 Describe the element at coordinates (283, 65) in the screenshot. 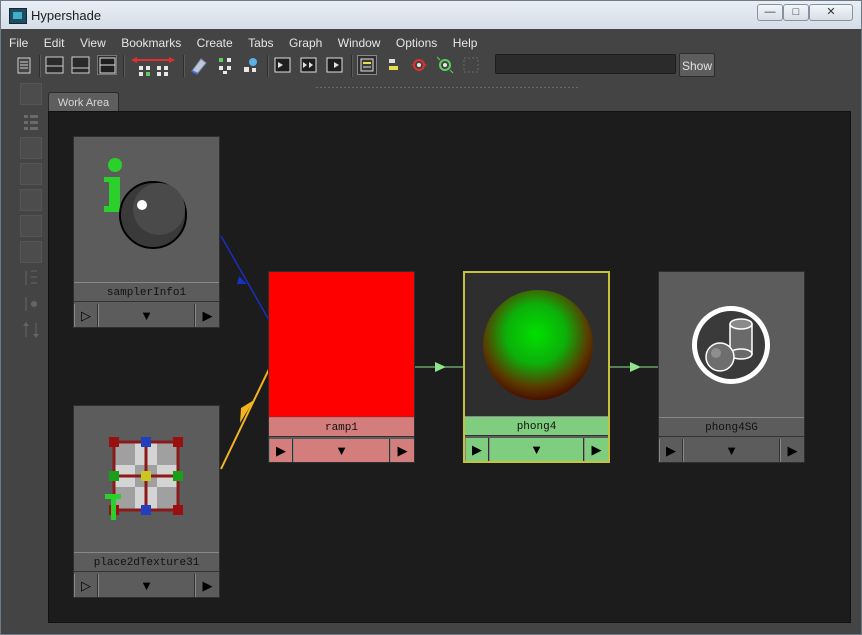

I see `input-connections-icon` at that location.